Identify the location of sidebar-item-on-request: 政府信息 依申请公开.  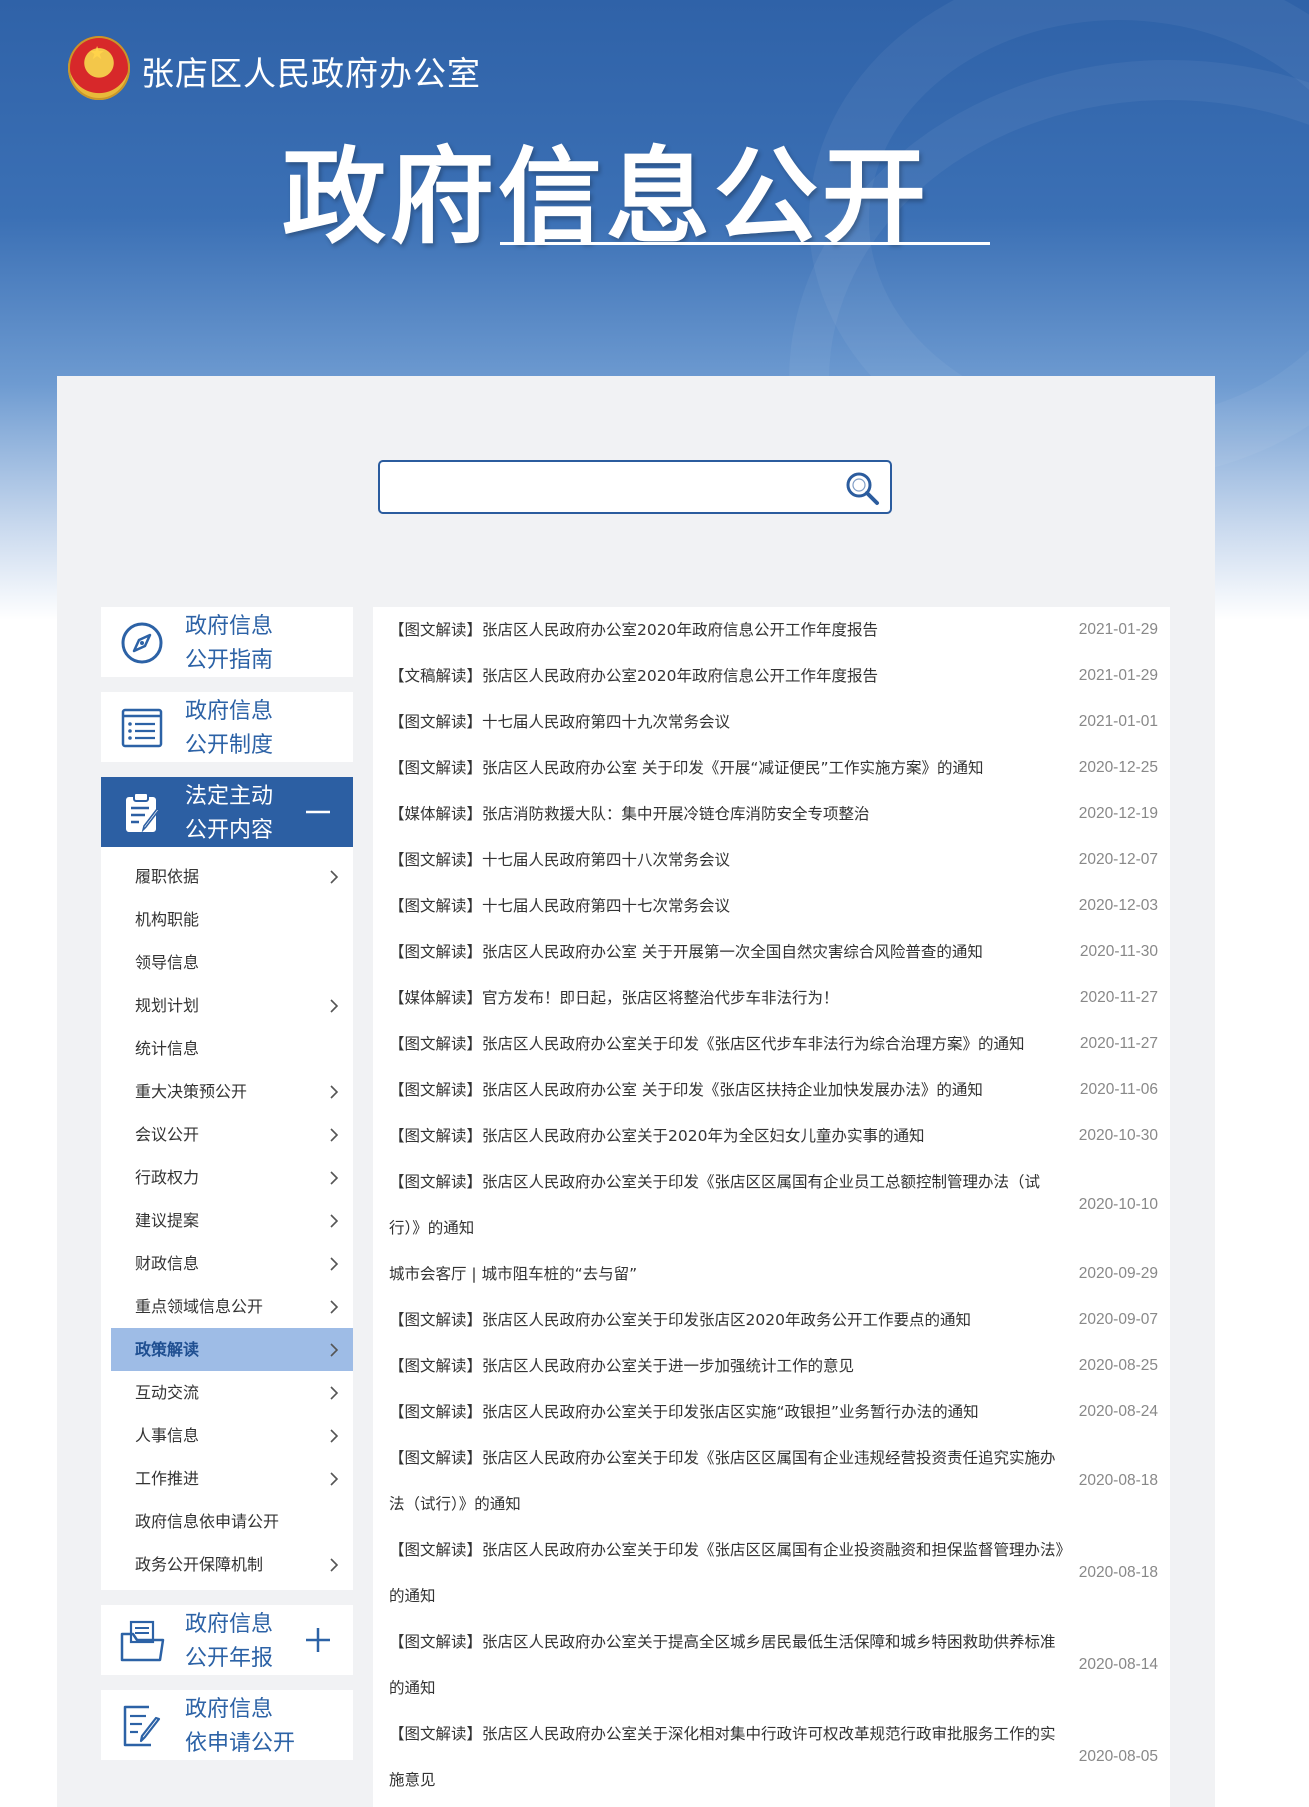
(227, 1725).